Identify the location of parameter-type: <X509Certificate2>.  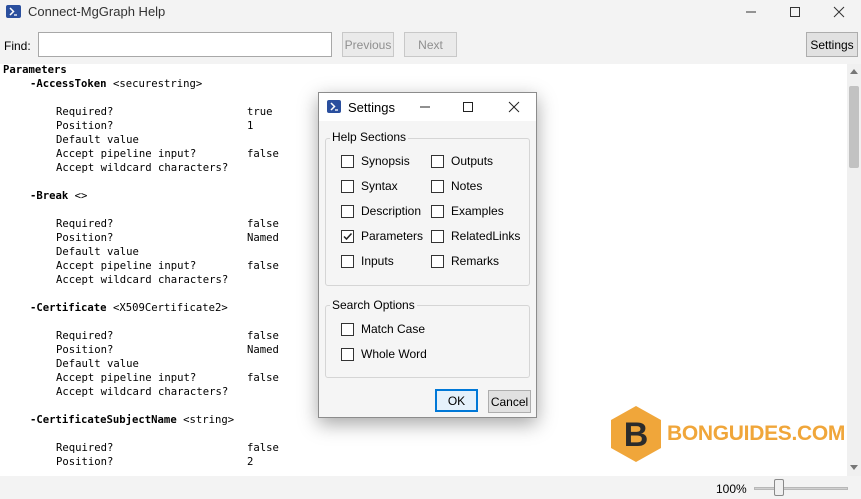
(170, 308).